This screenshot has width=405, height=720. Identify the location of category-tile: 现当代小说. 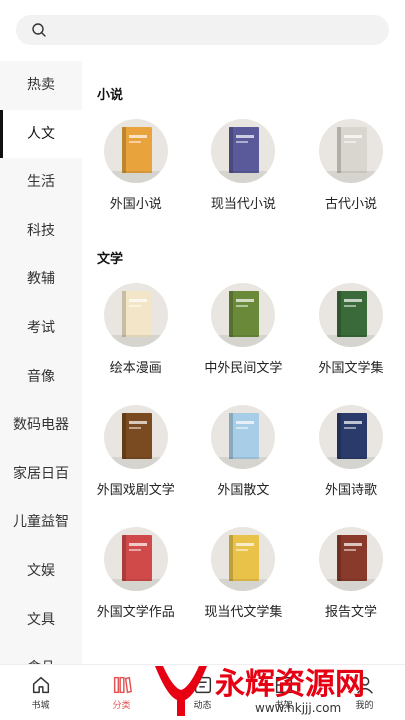
(244, 170).